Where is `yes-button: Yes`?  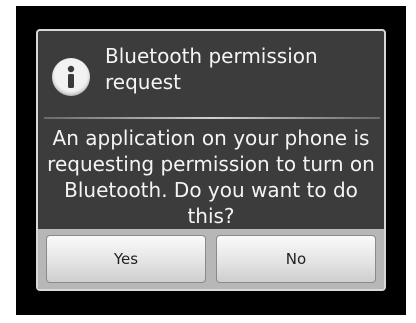 yes-button: Yes is located at coordinates (126, 259).